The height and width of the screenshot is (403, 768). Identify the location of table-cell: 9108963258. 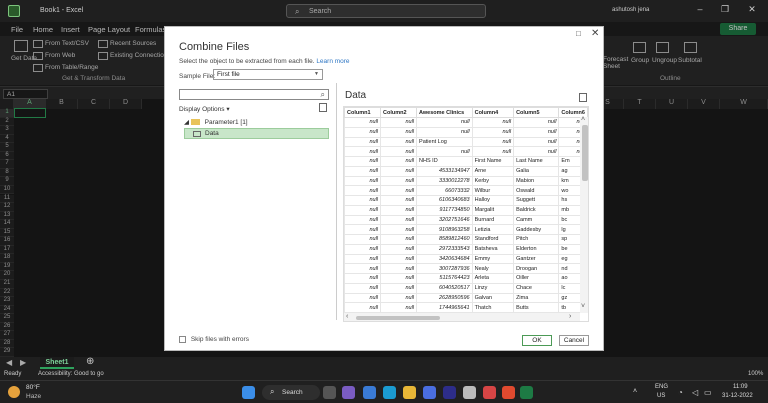
(444, 229).